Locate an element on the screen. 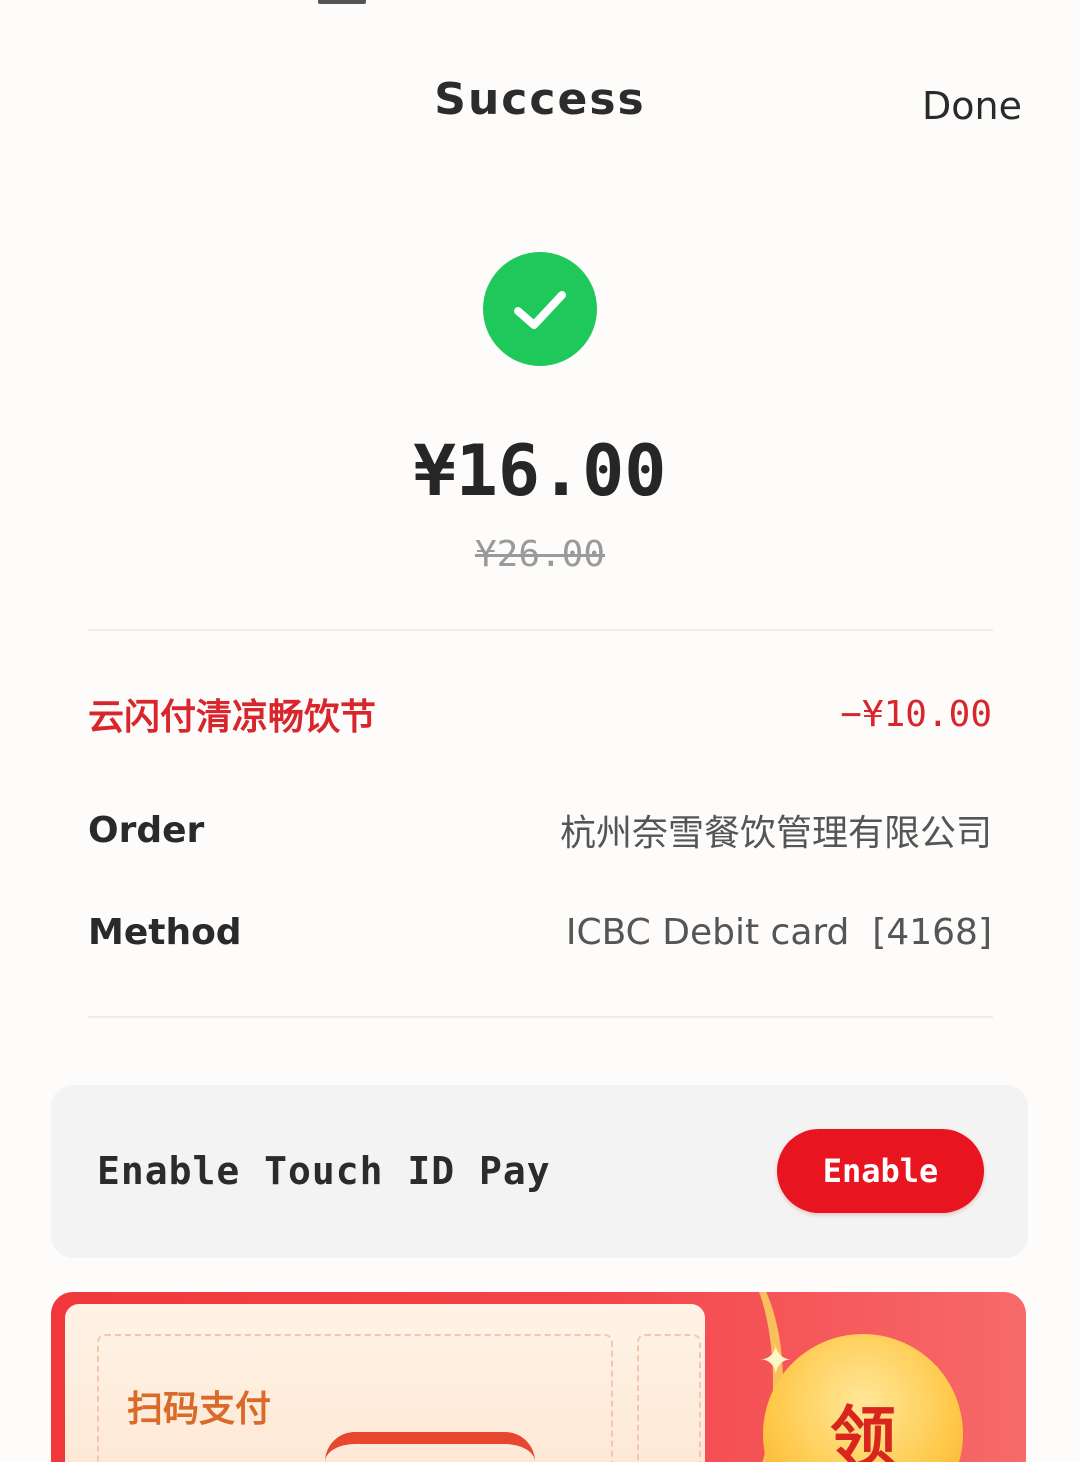 Image resolution: width=1080 pixels, height=1462 pixels. promotion-discount: −¥10.00 is located at coordinates (916, 714).